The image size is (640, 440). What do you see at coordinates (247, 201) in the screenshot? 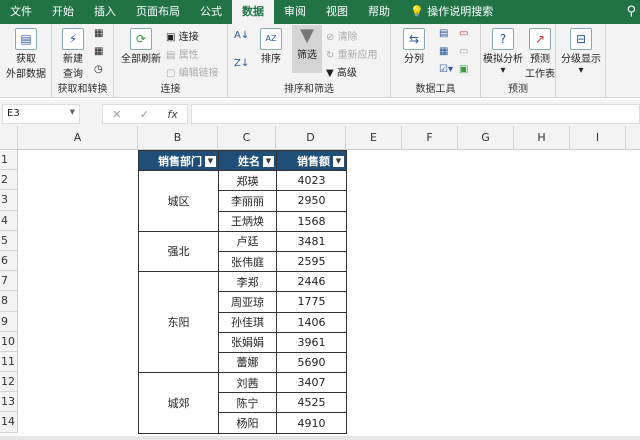
I see `name-cell: 李丽丽` at bounding box center [247, 201].